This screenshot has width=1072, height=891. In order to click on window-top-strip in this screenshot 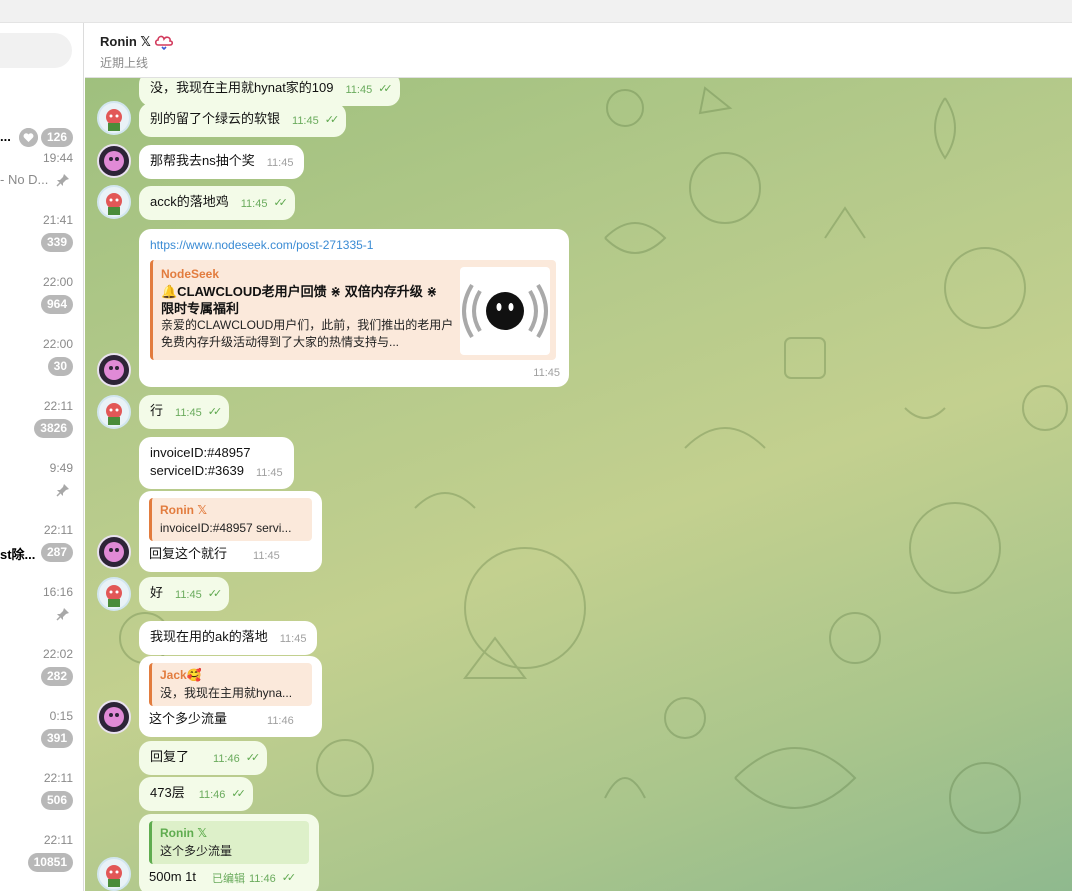, I will do `click(536, 11)`.